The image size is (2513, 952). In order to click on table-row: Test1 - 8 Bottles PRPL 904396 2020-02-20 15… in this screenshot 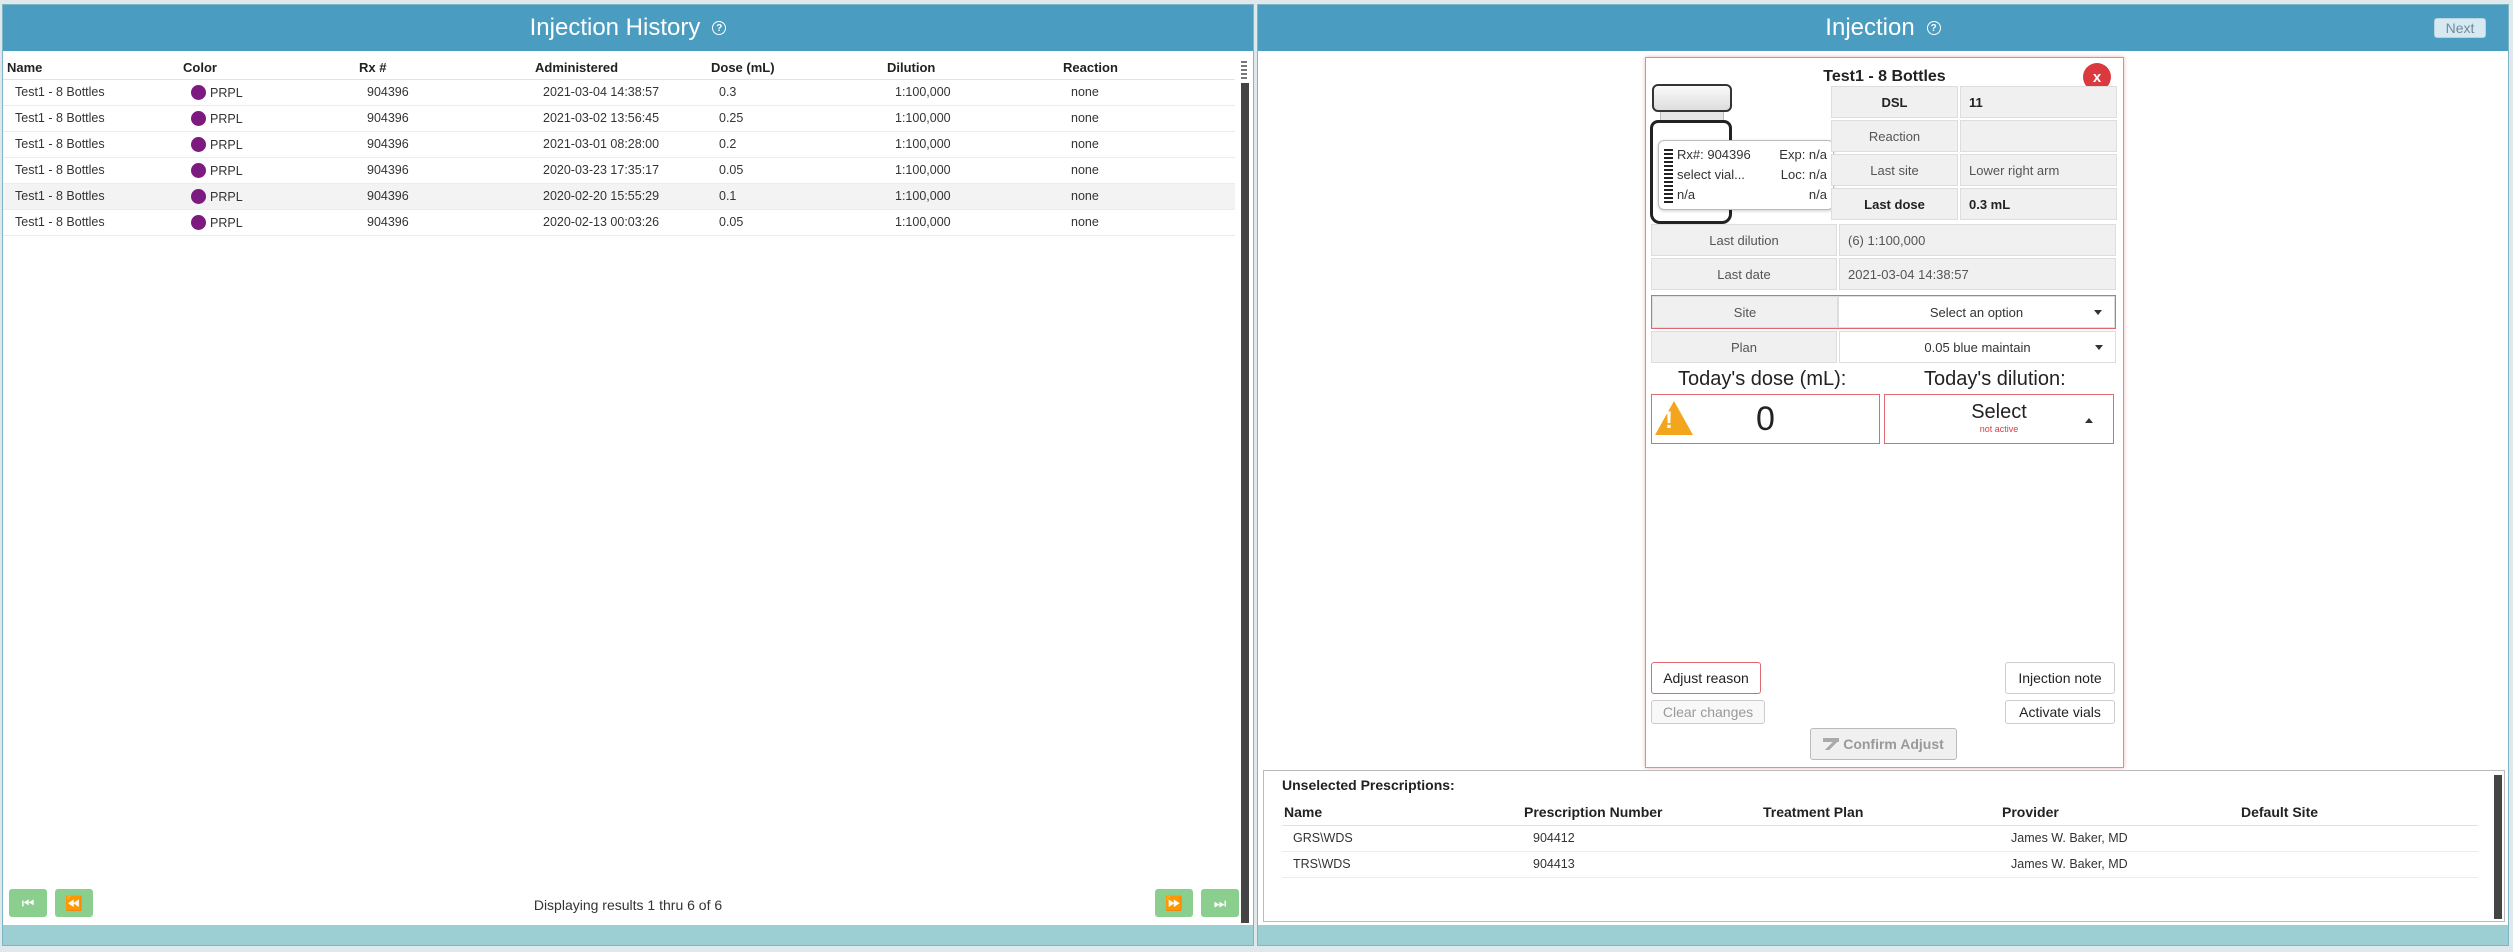, I will do `click(619, 196)`.